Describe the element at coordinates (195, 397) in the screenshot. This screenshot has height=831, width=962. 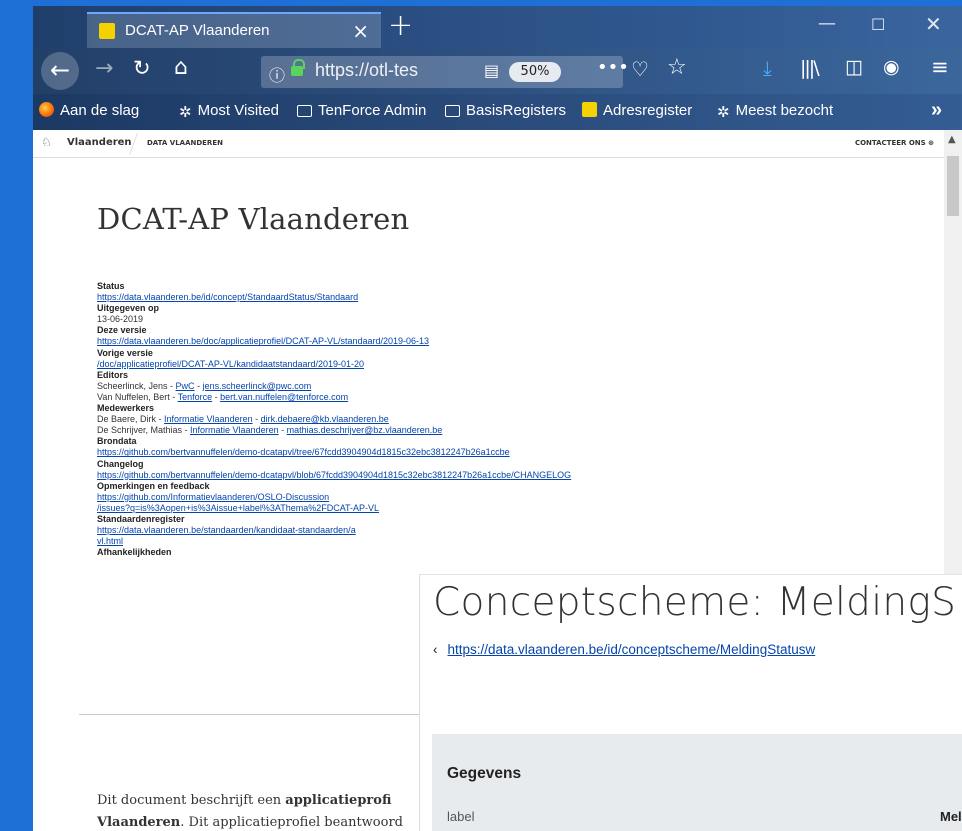
I see `editor-org-link: Tenforce` at that location.